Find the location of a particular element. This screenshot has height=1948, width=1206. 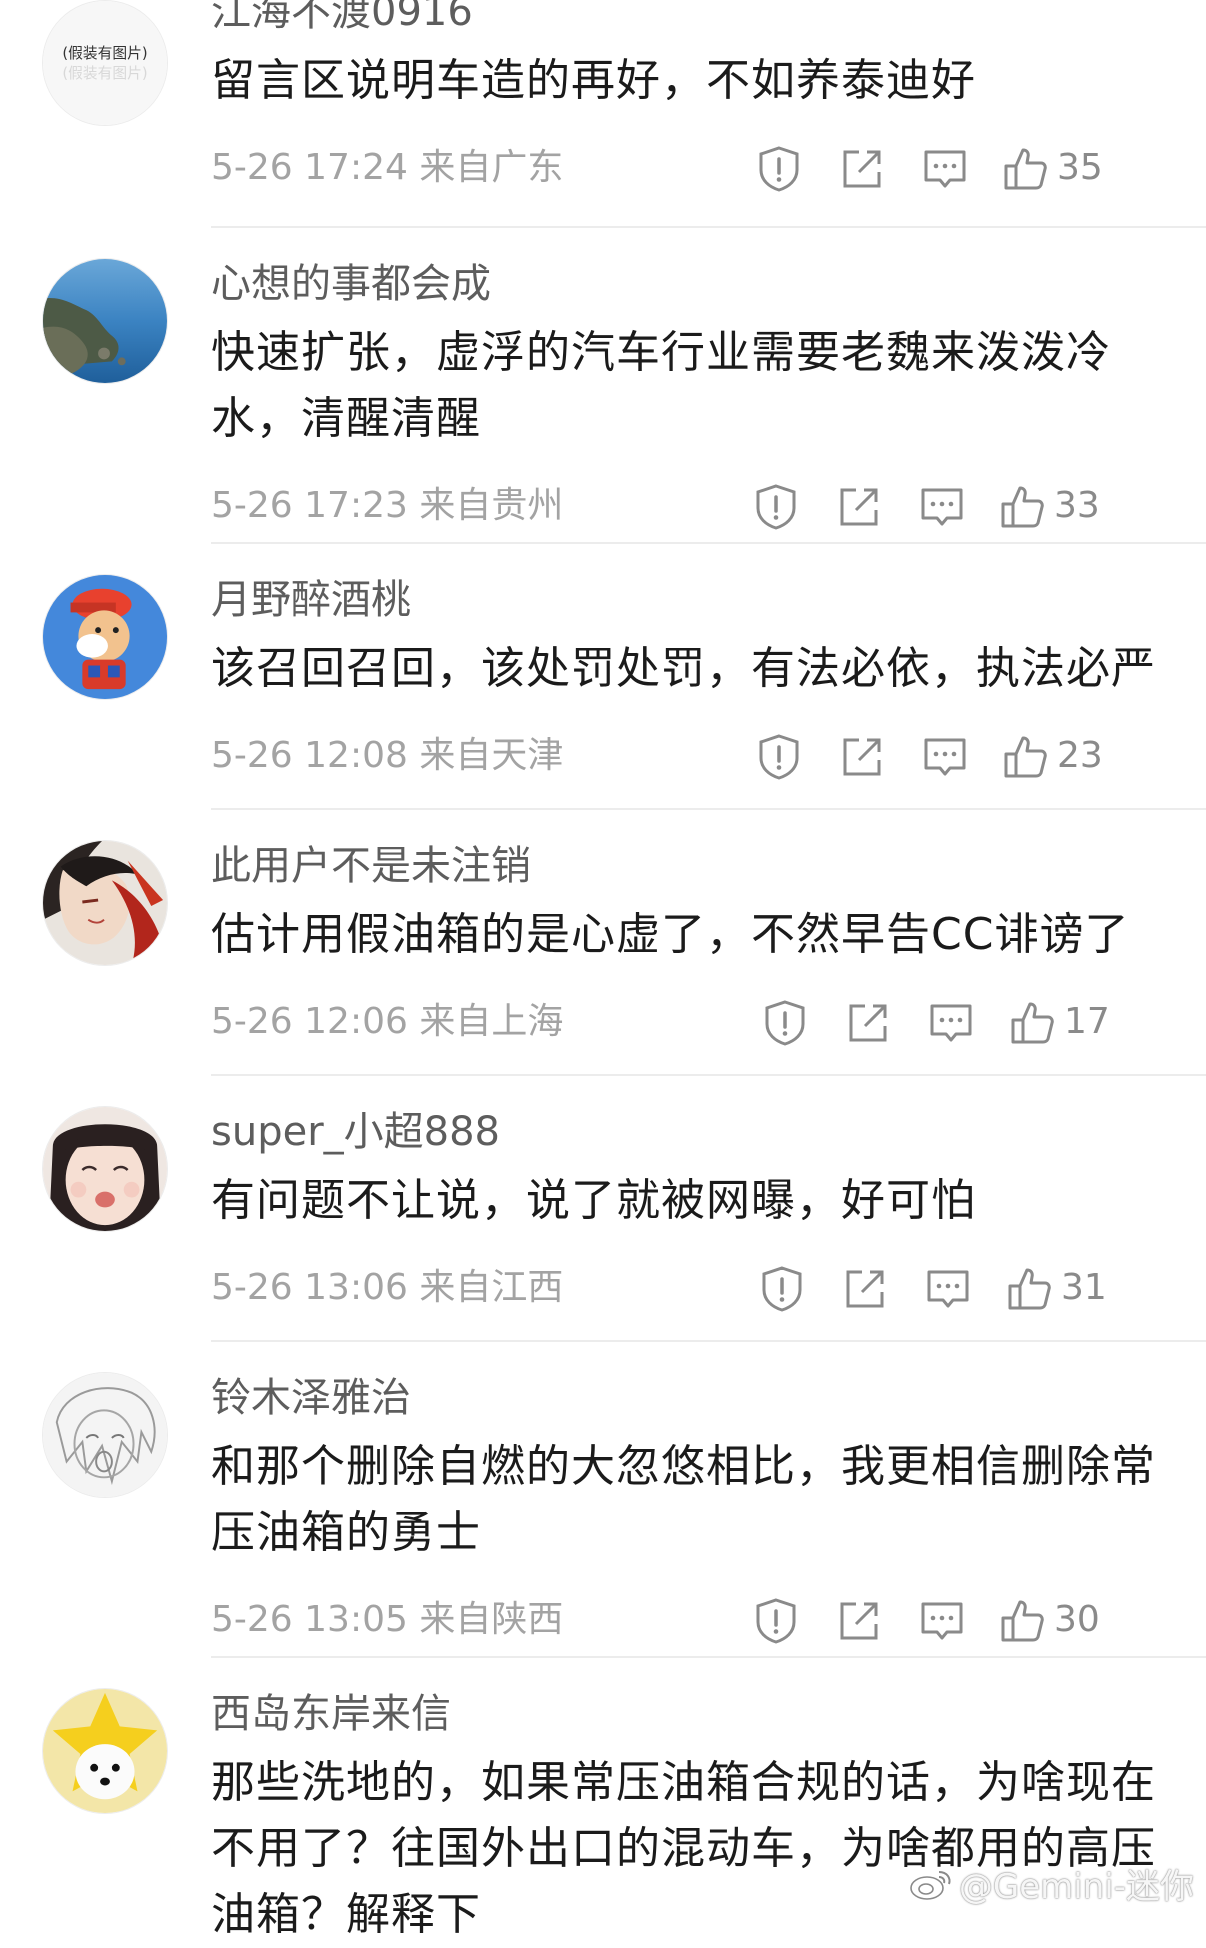

like-count: 35 is located at coordinates (1080, 167).